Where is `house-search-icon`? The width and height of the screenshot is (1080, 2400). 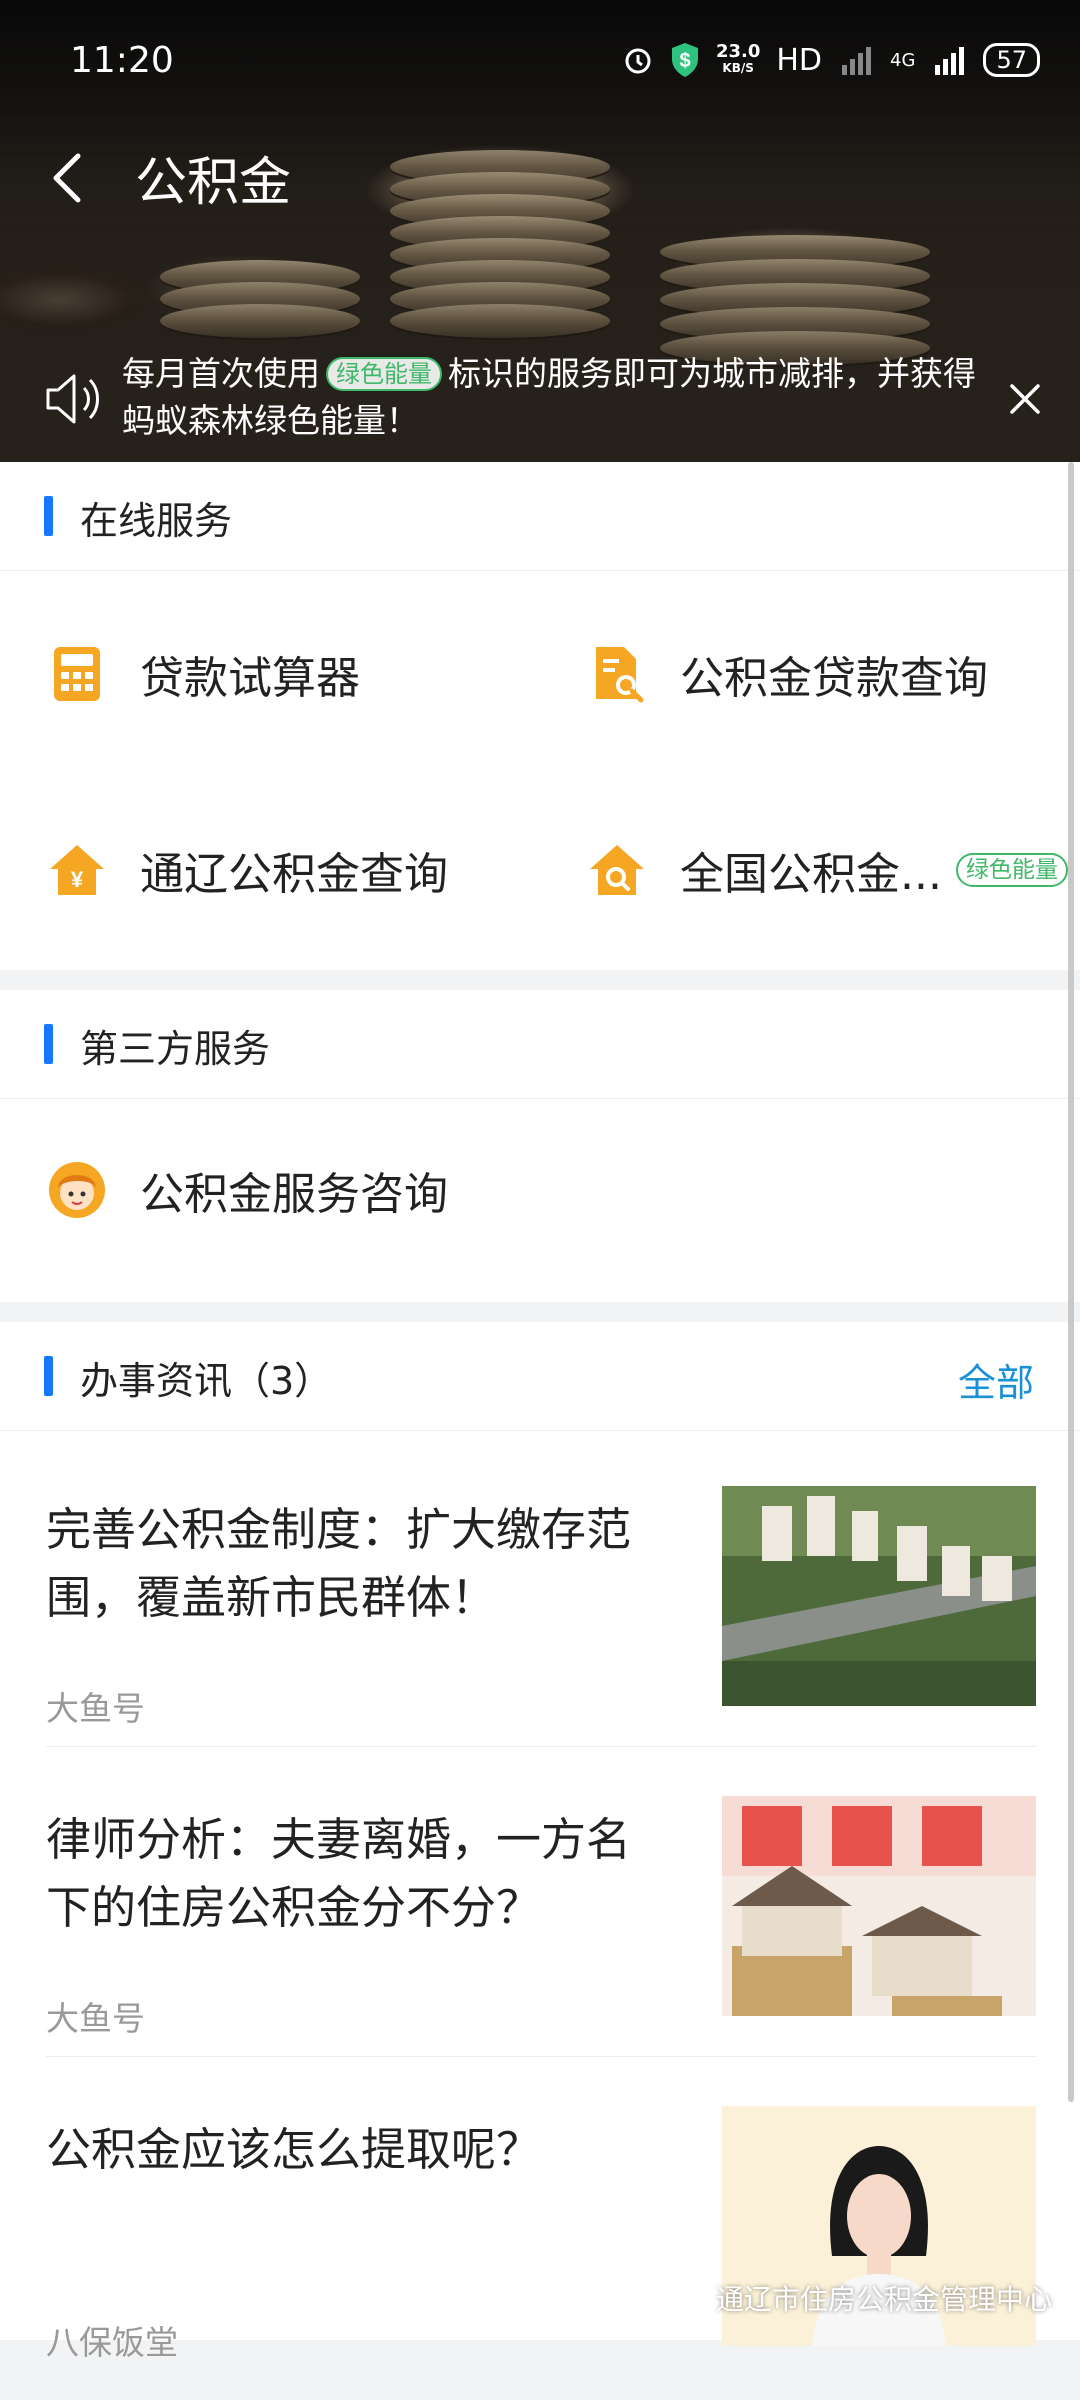 house-search-icon is located at coordinates (617, 870).